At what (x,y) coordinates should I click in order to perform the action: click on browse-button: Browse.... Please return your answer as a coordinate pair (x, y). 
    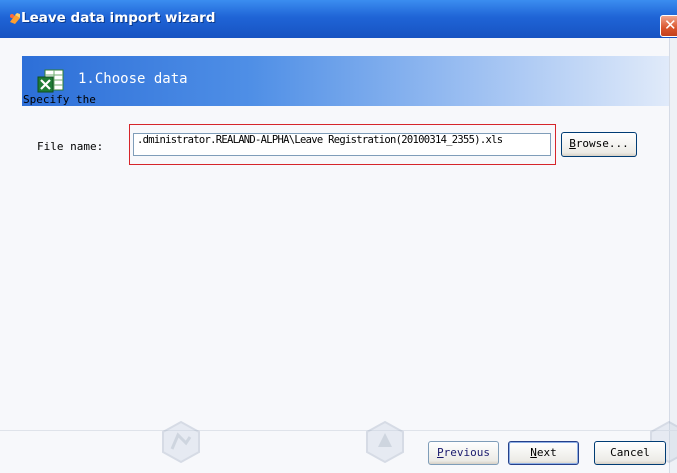
    Looking at the image, I should click on (599, 144).